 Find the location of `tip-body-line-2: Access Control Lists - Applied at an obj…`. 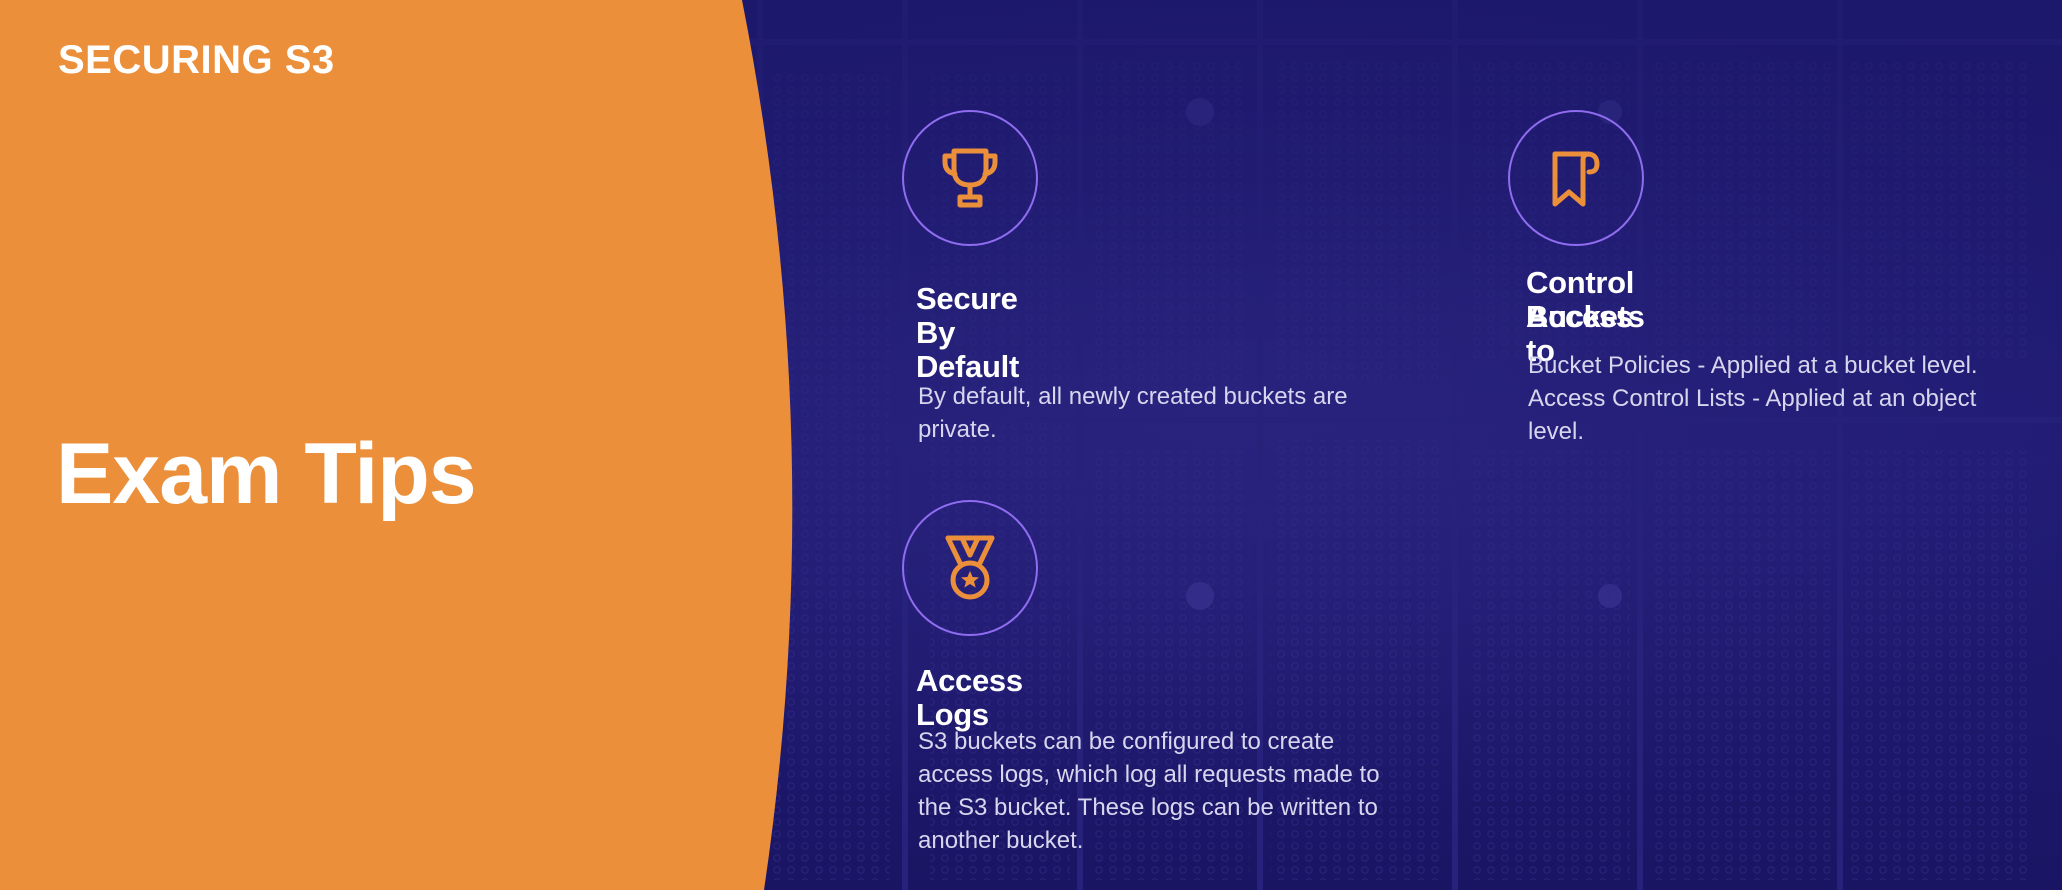

tip-body-line-2: Access Control Lists - Applied at an obj… is located at coordinates (1752, 415).